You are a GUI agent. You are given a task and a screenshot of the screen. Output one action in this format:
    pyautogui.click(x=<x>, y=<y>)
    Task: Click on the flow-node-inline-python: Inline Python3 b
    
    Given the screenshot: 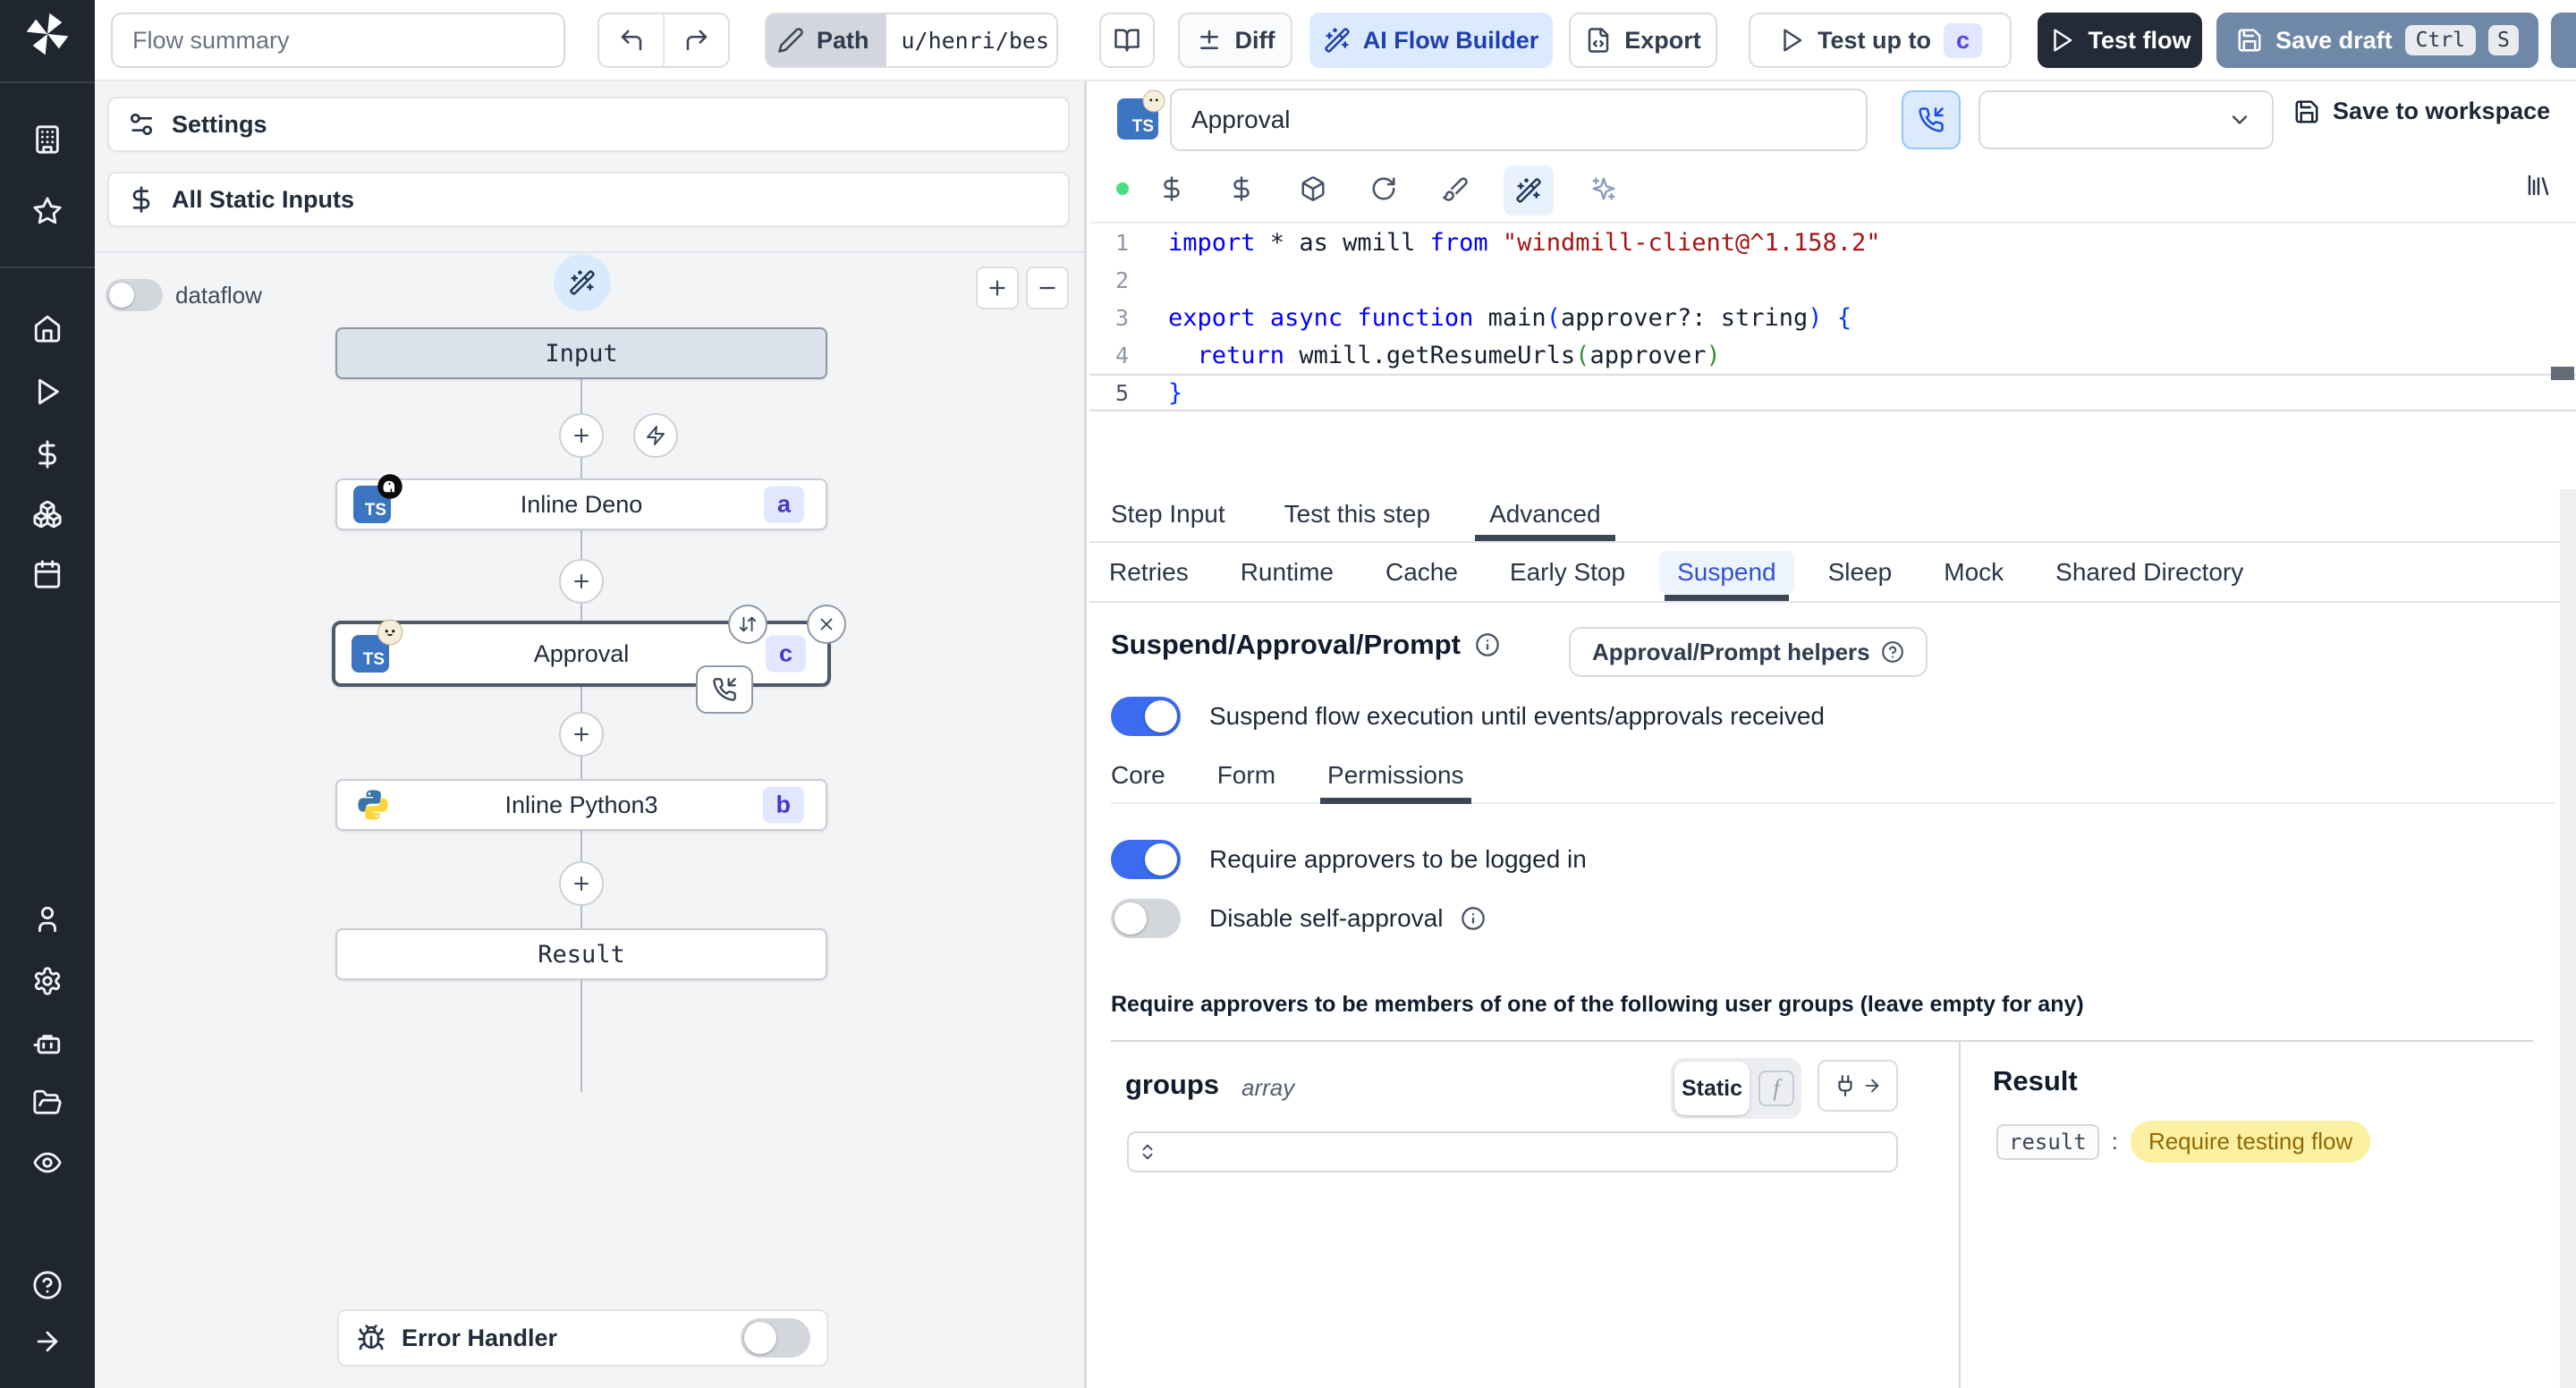 What is the action you would take?
    pyautogui.click(x=581, y=805)
    